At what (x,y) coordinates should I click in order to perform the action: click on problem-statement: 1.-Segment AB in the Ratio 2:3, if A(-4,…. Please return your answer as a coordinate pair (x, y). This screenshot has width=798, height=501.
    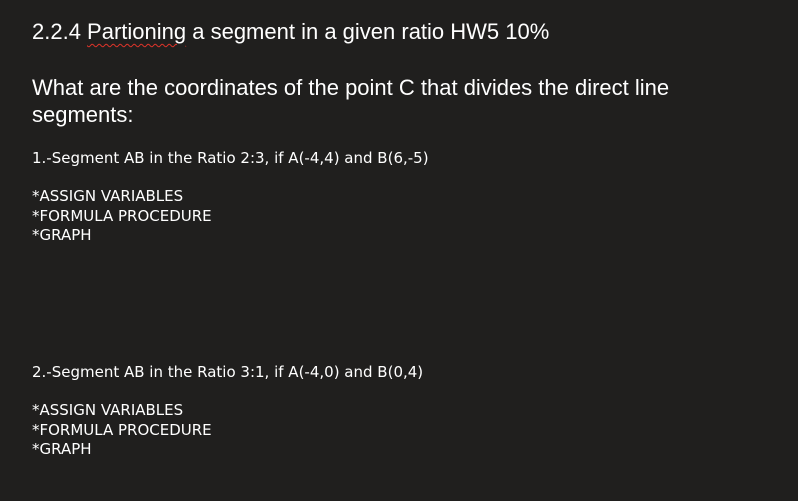
    Looking at the image, I should click on (230, 158).